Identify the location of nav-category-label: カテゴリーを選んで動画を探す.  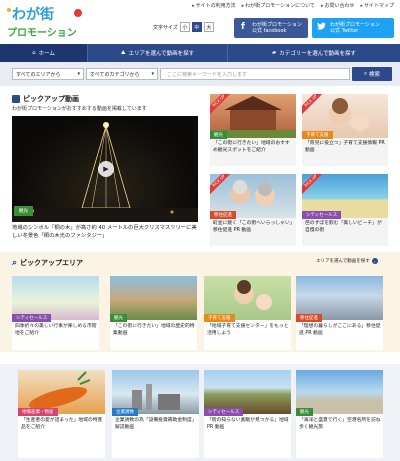
(317, 54).